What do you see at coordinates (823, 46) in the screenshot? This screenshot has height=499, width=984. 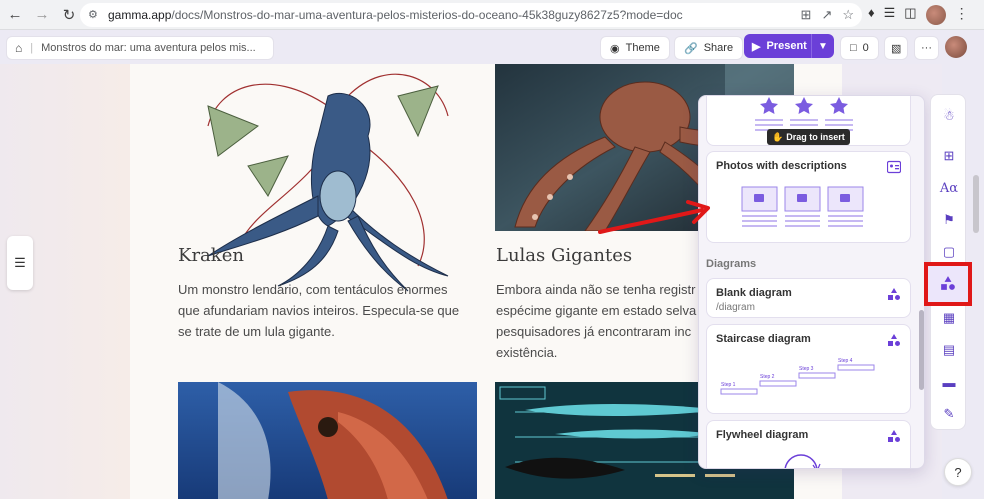 I see `chevron-down-icon: ▼` at bounding box center [823, 46].